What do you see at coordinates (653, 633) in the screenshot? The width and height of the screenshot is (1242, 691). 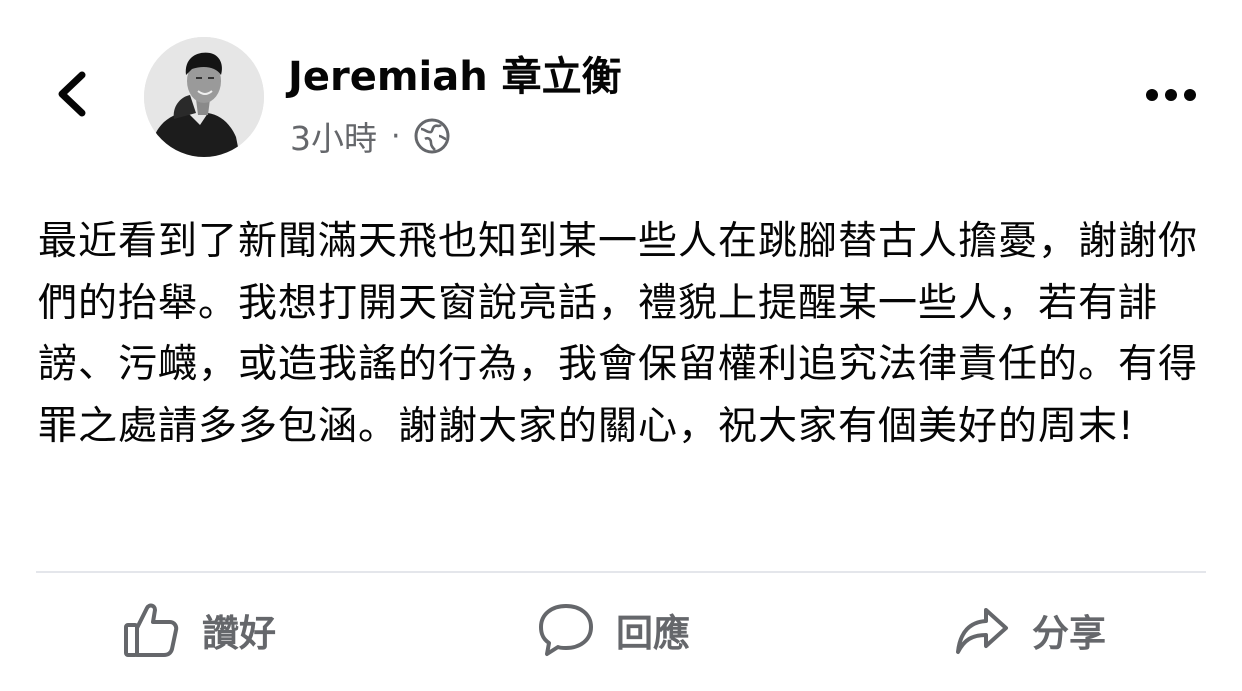 I see `comment-label: 回應` at bounding box center [653, 633].